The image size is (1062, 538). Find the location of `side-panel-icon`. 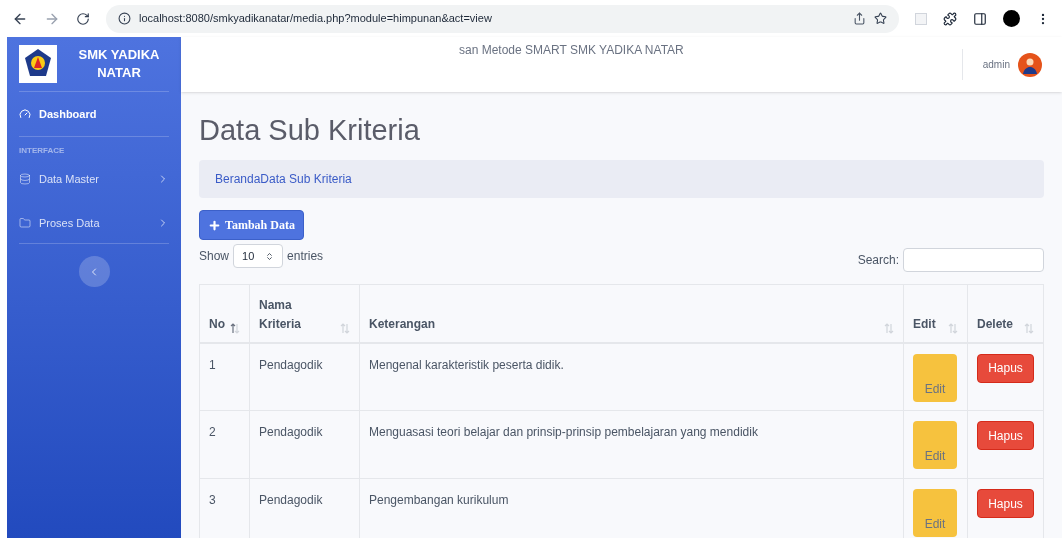

side-panel-icon is located at coordinates (980, 18).